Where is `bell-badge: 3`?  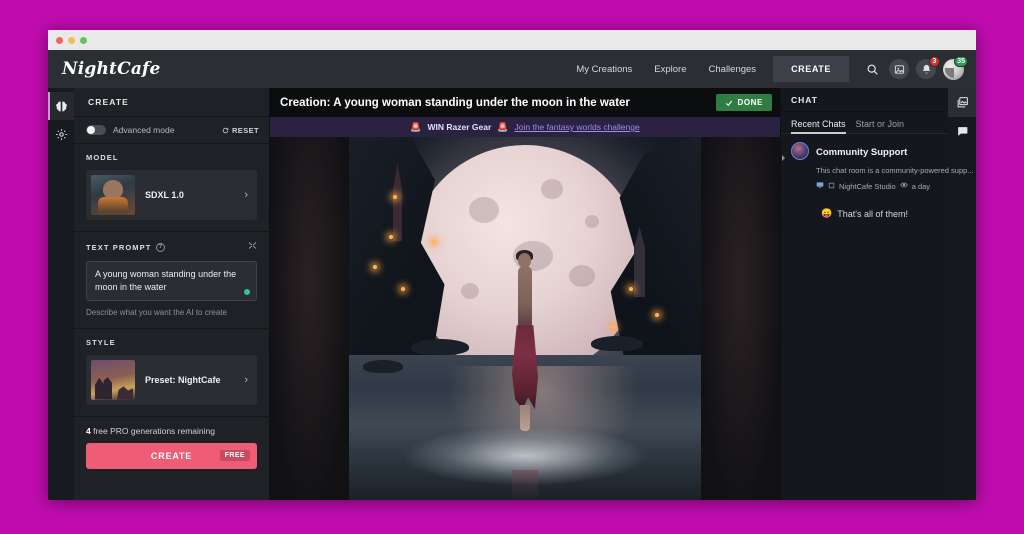 bell-badge: 3 is located at coordinates (934, 61).